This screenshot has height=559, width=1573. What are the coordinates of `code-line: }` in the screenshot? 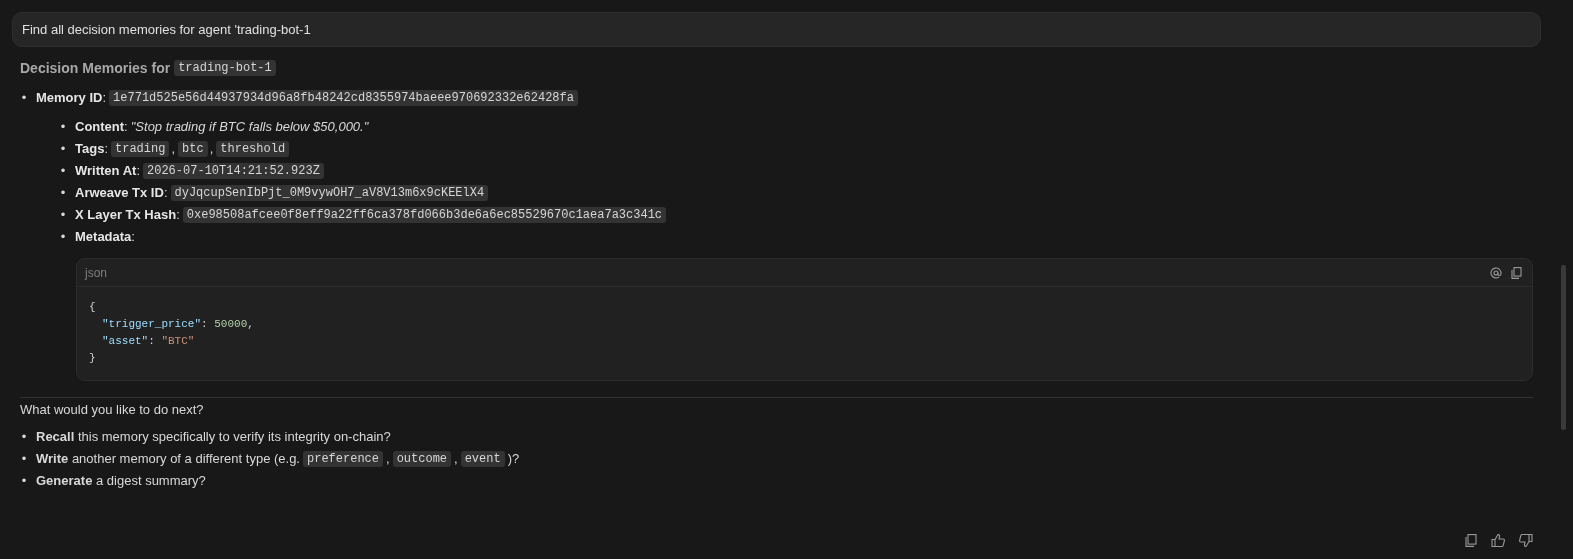 It's located at (92, 358).